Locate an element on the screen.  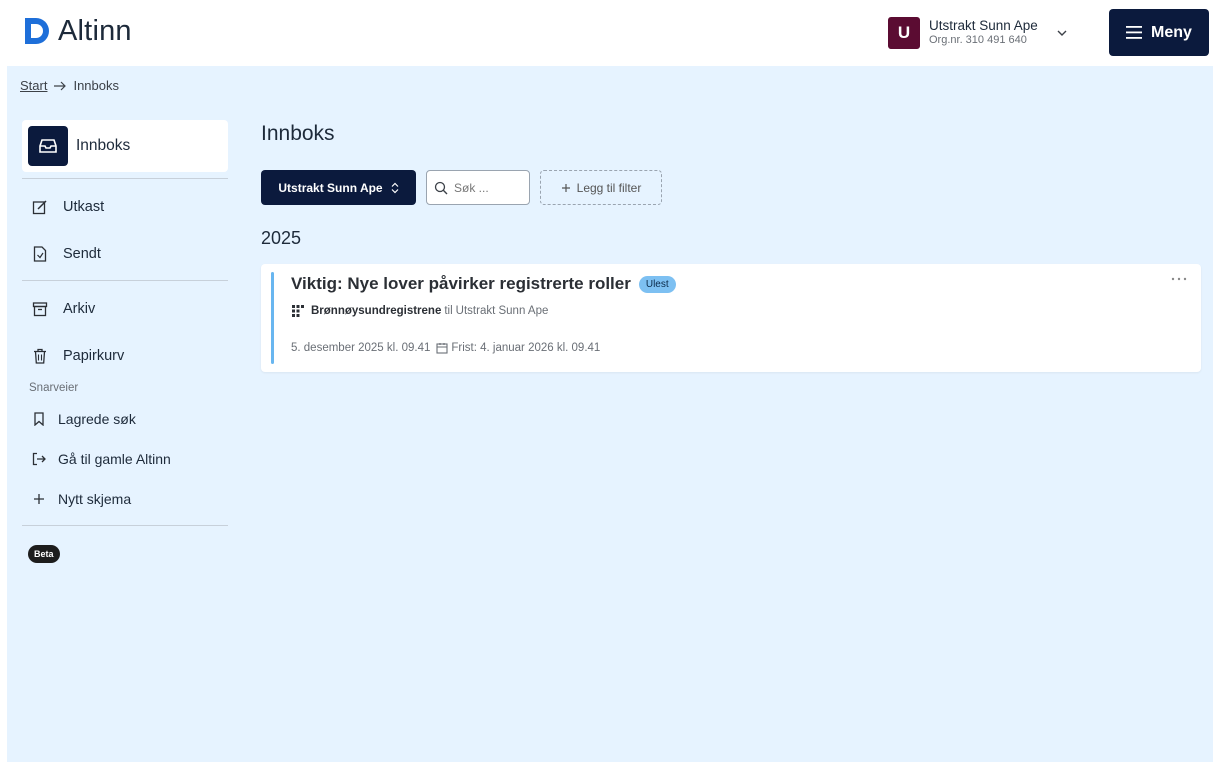
chevron-down-icon is located at coordinates (1062, 33).